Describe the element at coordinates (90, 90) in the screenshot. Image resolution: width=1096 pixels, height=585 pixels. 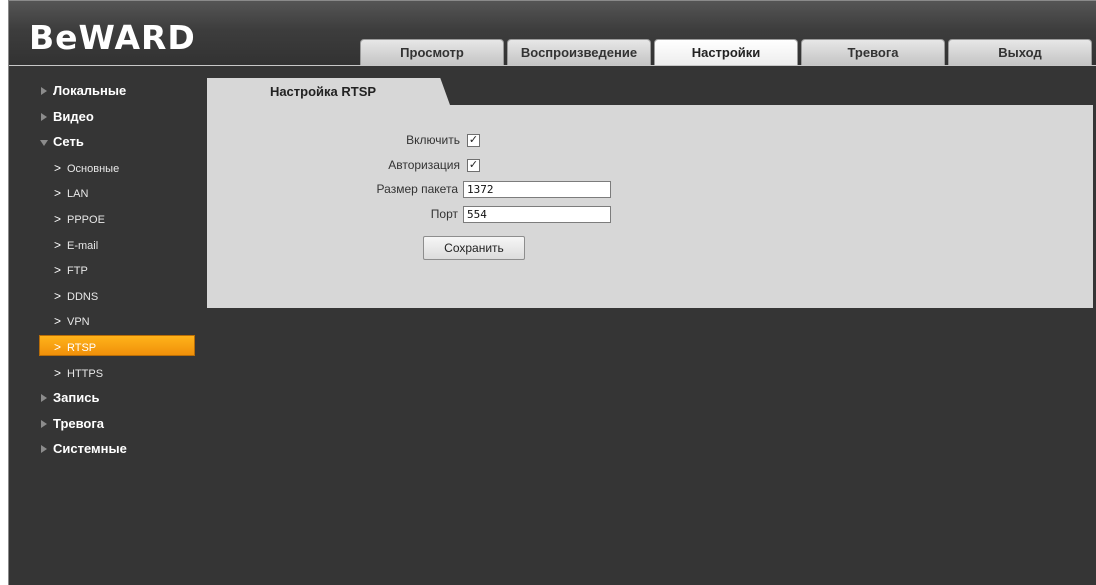
I see `sidebar-item-label: Локальные` at that location.